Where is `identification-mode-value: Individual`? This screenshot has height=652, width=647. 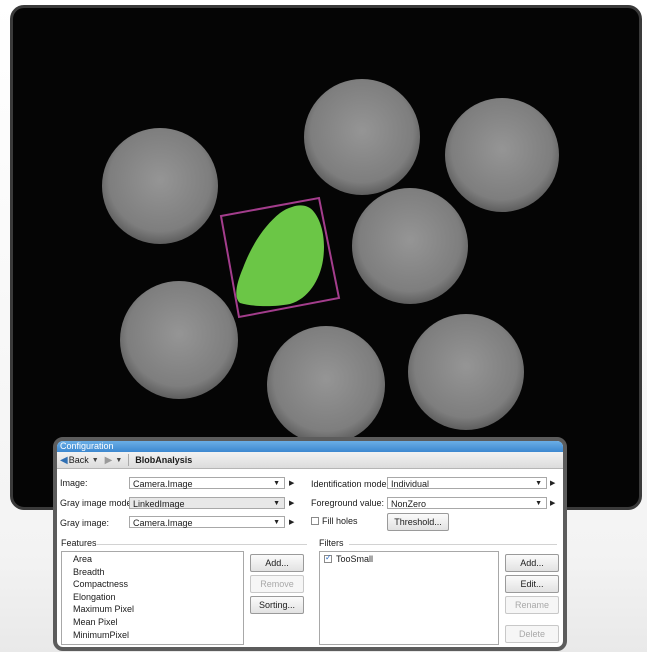
identification-mode-value: Individual is located at coordinates (410, 484).